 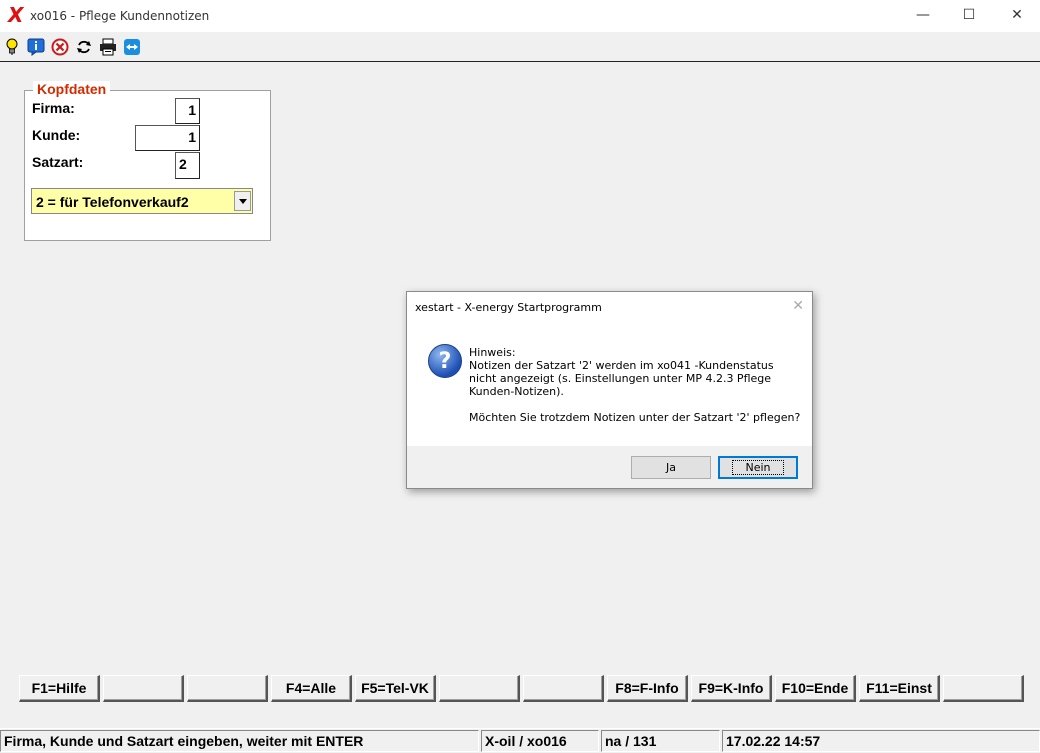 I want to click on fkey-f2, so click(x=143, y=688).